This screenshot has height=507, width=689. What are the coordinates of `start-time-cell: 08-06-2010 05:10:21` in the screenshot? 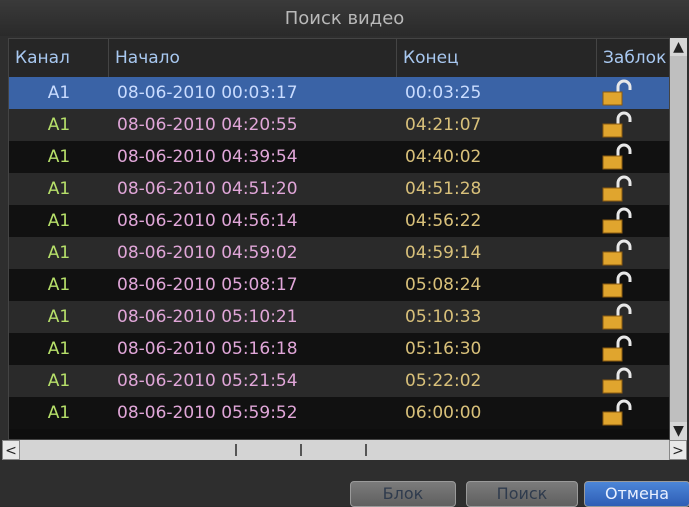 It's located at (207, 317).